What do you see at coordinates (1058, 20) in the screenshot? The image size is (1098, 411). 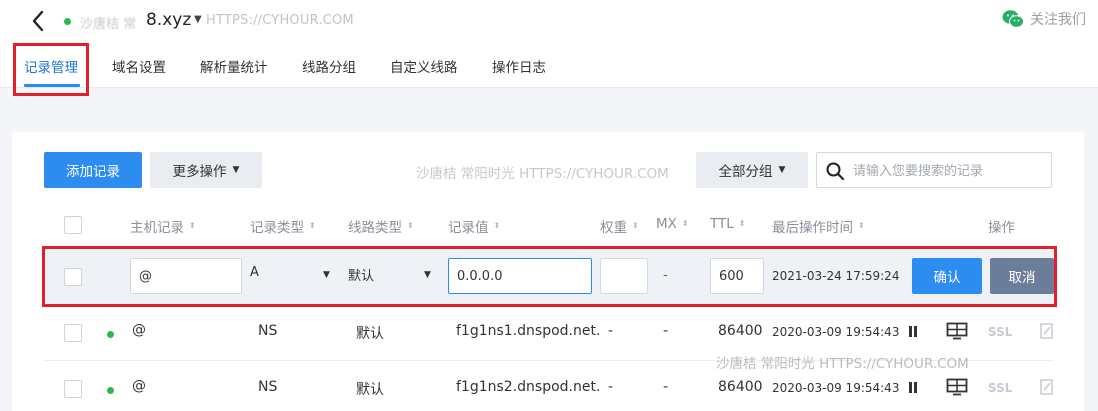 I see `follow-us-label: 关注我们` at bounding box center [1058, 20].